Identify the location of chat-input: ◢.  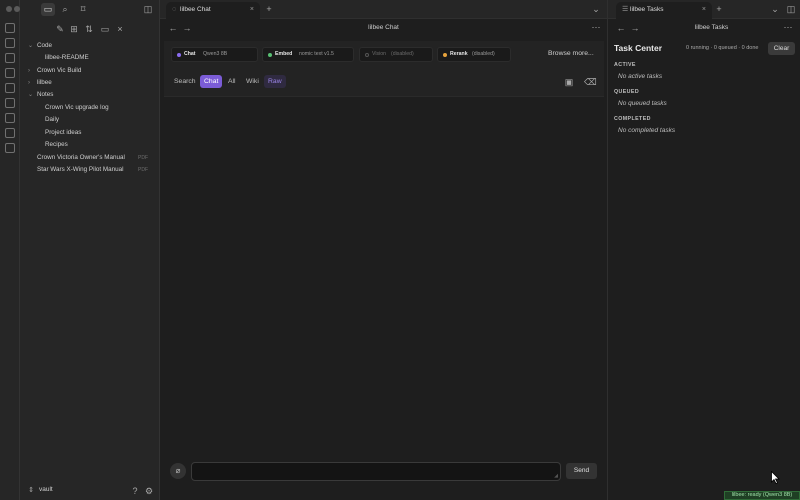
(376, 471).